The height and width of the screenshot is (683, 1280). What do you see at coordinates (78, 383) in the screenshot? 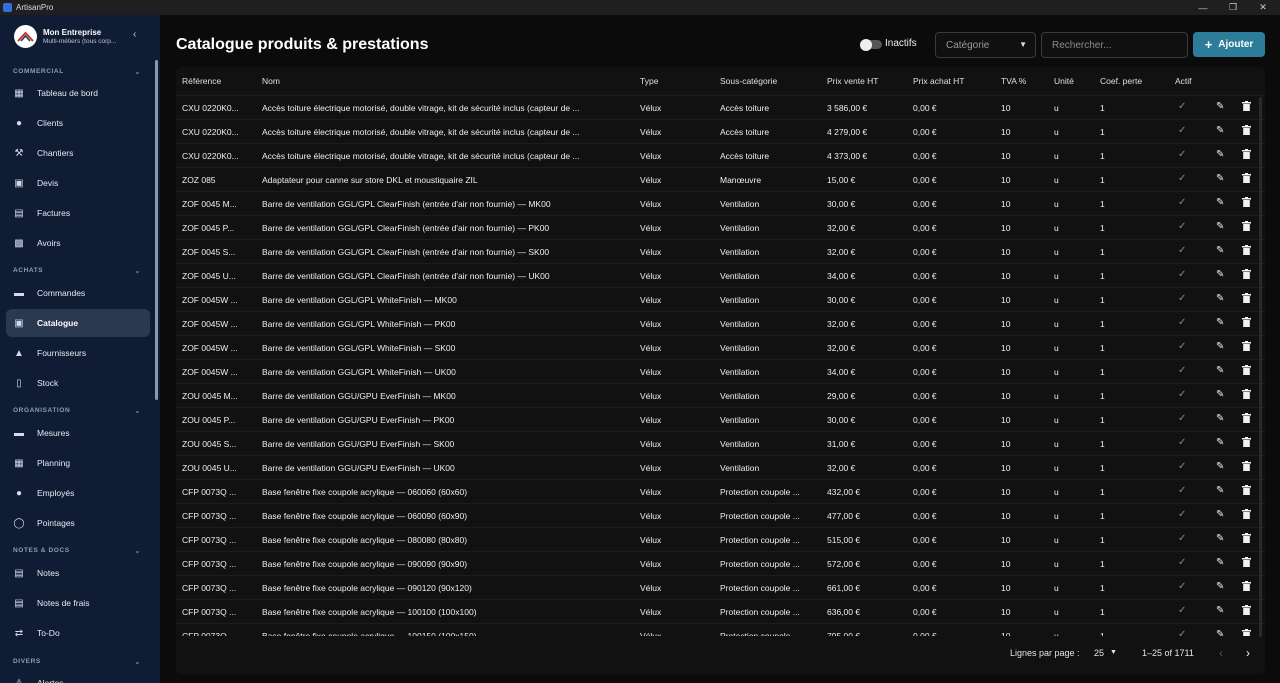
I see `sidebar-item-stock: ▯ Stock` at bounding box center [78, 383].